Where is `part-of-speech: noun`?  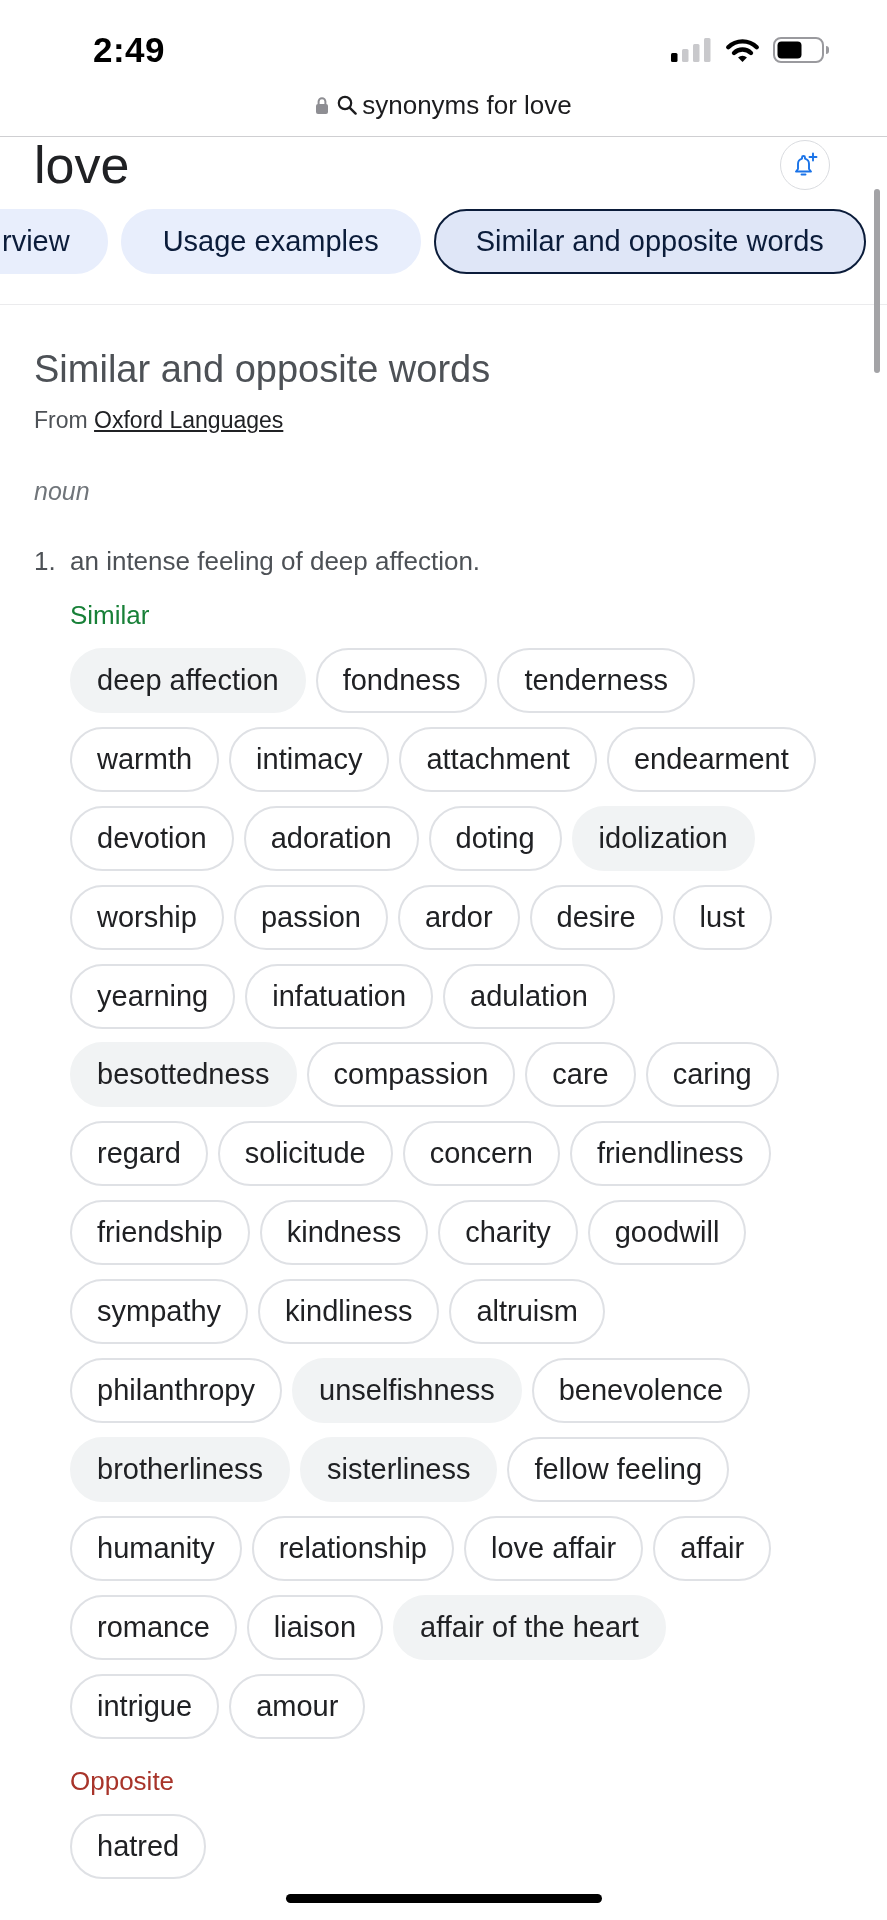 part-of-speech: noun is located at coordinates (62, 491).